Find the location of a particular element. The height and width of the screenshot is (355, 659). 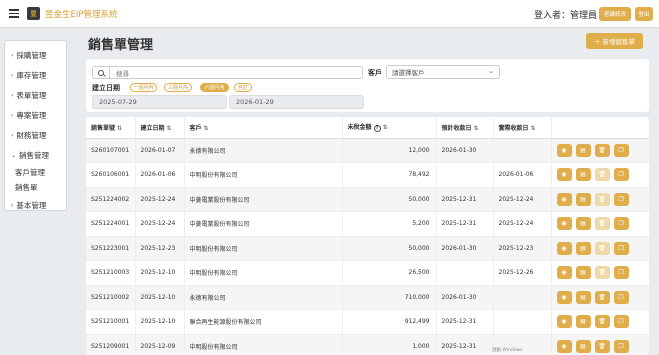

col-header-expected: 預計收款日 ⇅ is located at coordinates (465, 128).